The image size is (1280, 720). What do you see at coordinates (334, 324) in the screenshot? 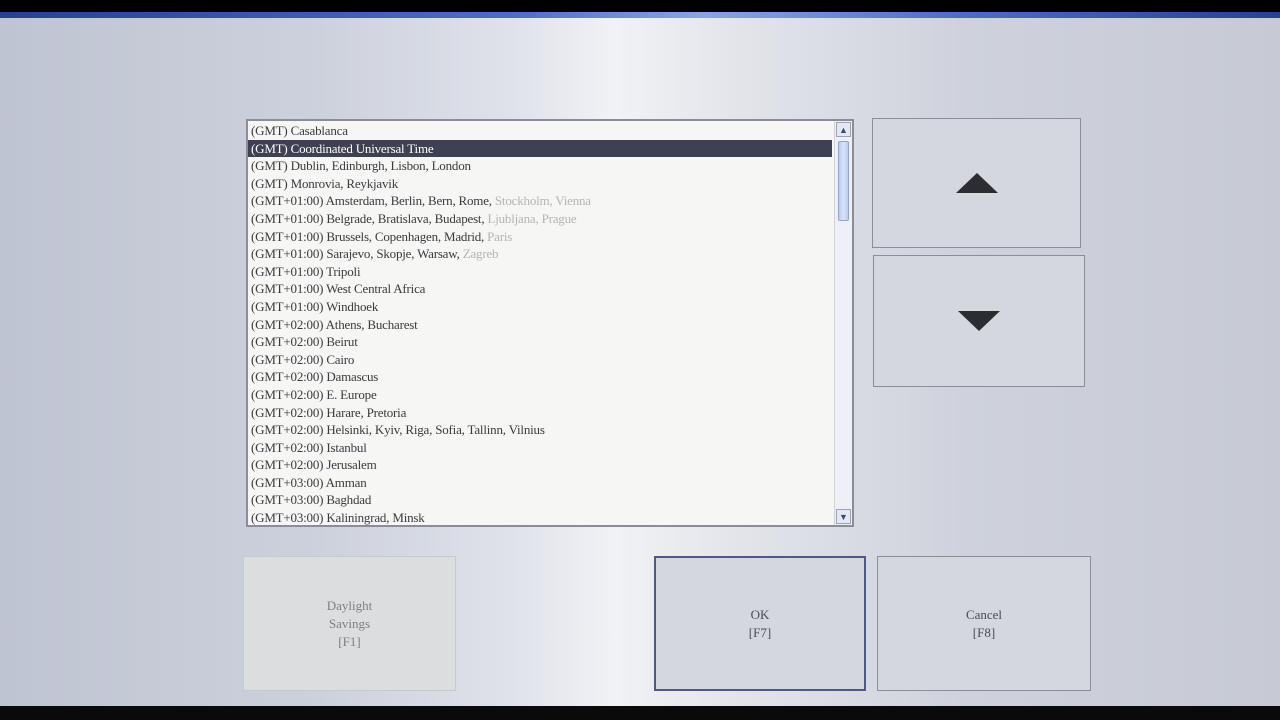
I see `timezone-item-label: (GMT+02:00) Athens, Bucharest` at bounding box center [334, 324].